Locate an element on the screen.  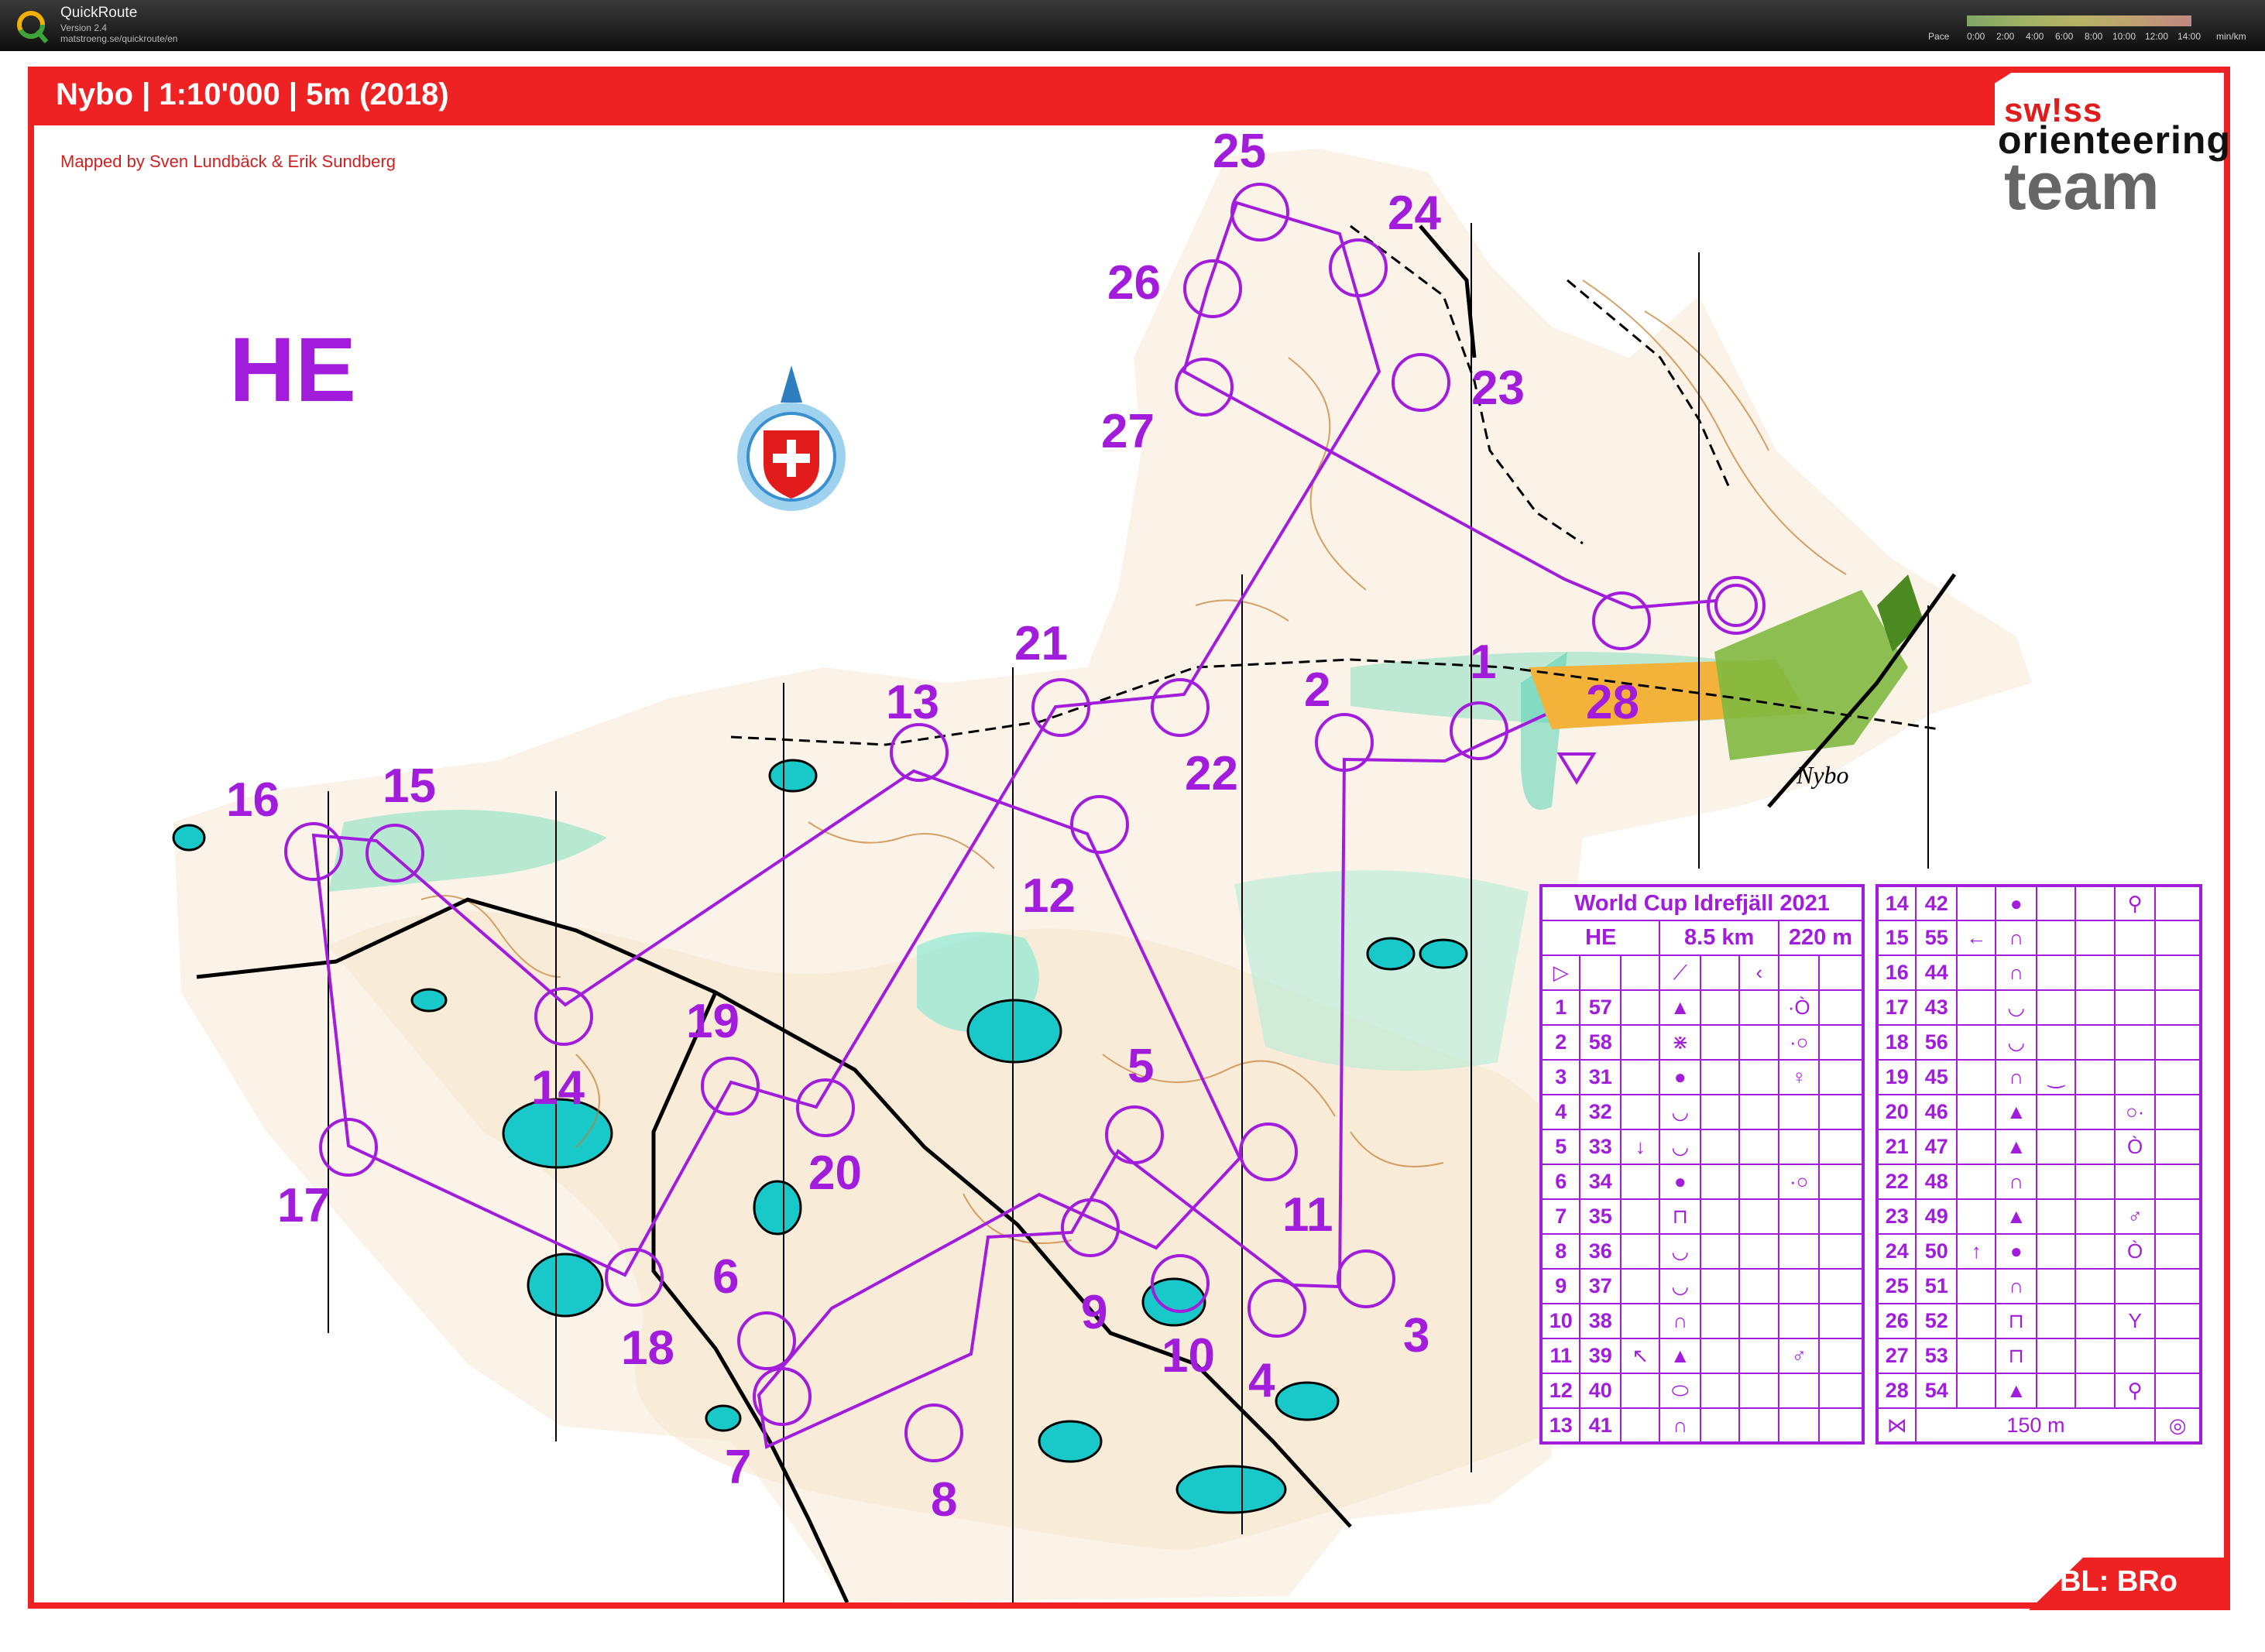
desc-feature-icon: ▲ is located at coordinates (2016, 1391).